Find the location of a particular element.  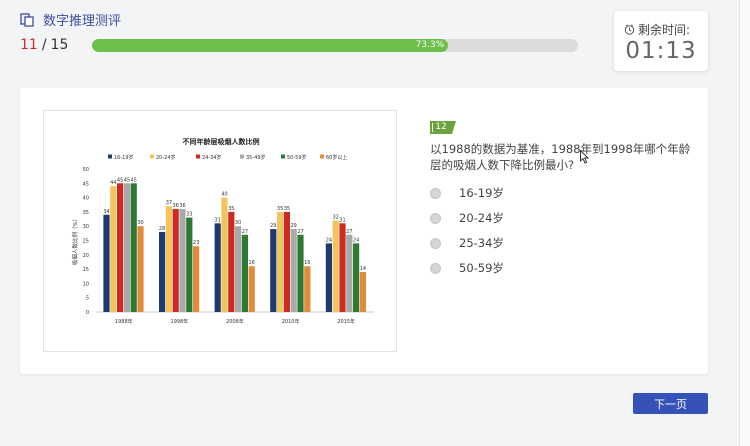

legend-label: 60岁以上 is located at coordinates (336, 157).